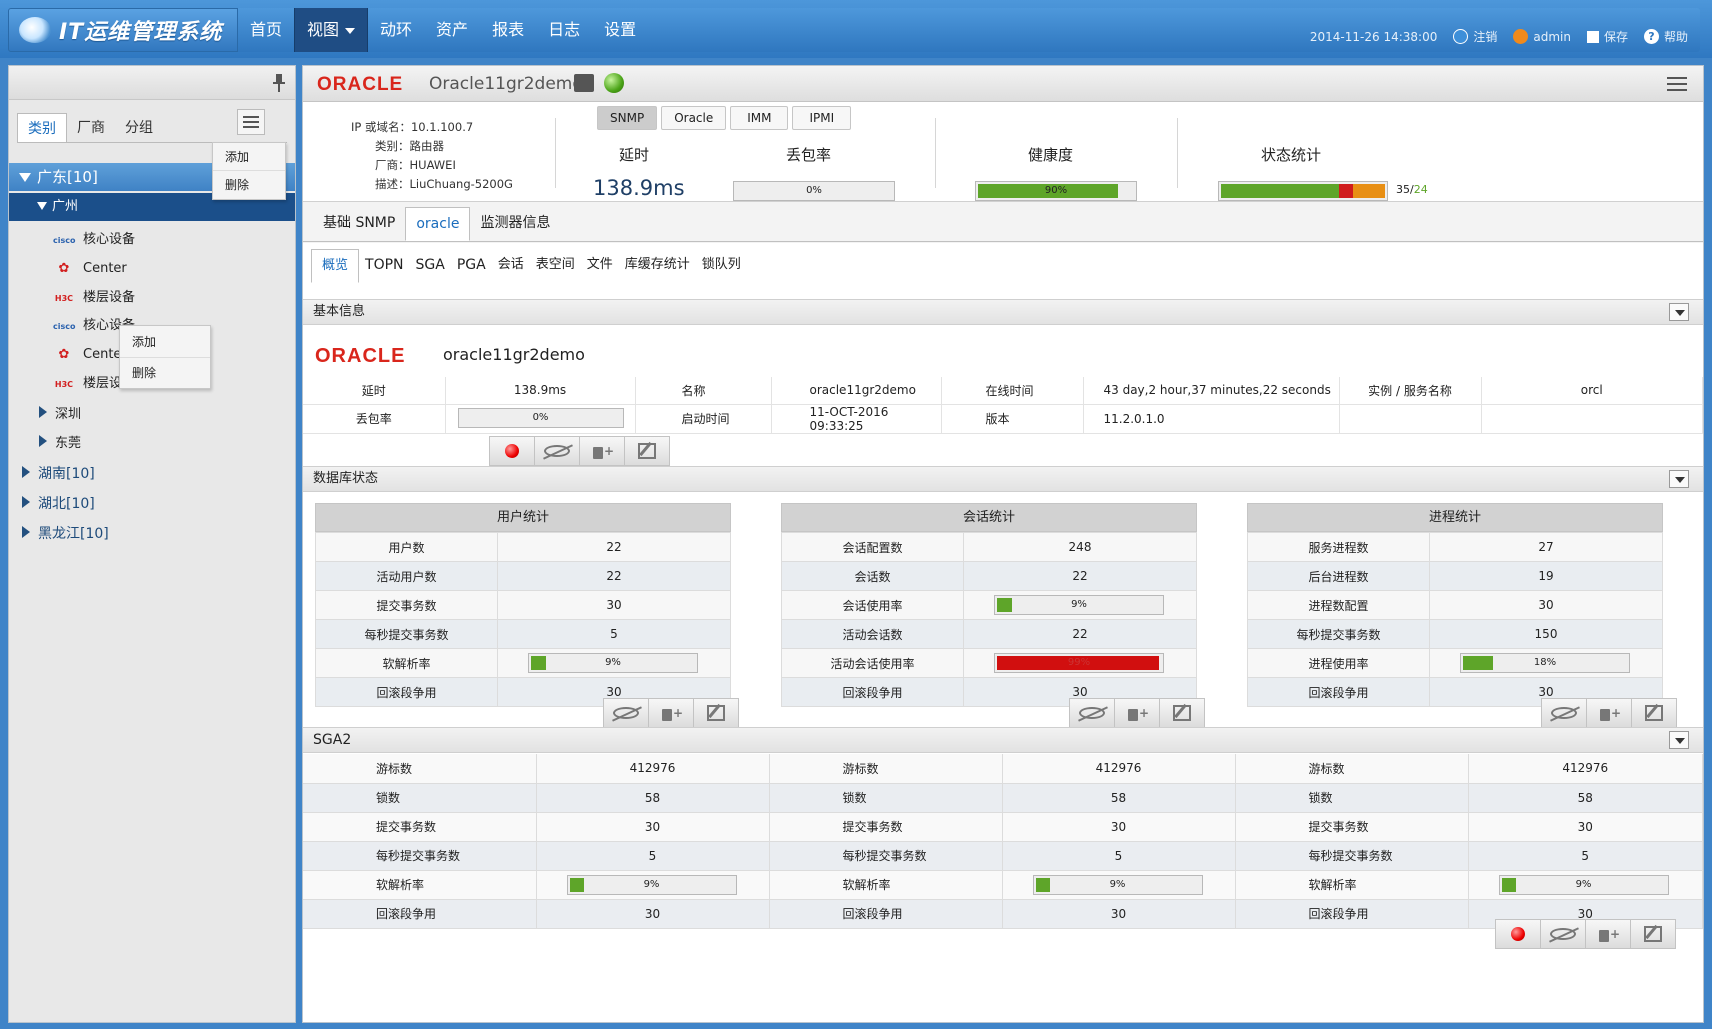 The height and width of the screenshot is (1029, 1712). I want to click on progress-cell: 9%, so click(1585, 885).